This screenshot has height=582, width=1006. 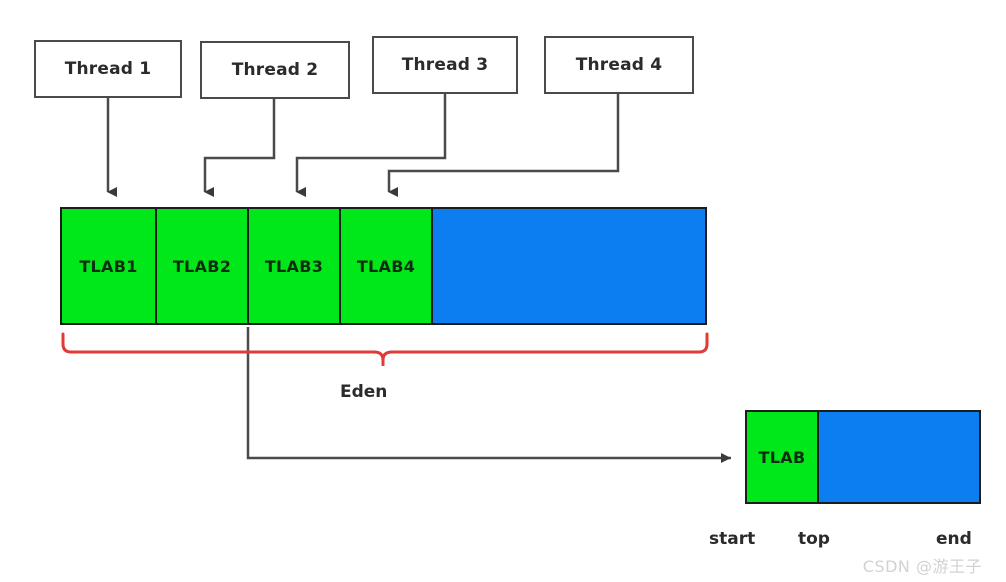 I want to click on tlab-block-3: TLAB3, so click(x=295, y=266).